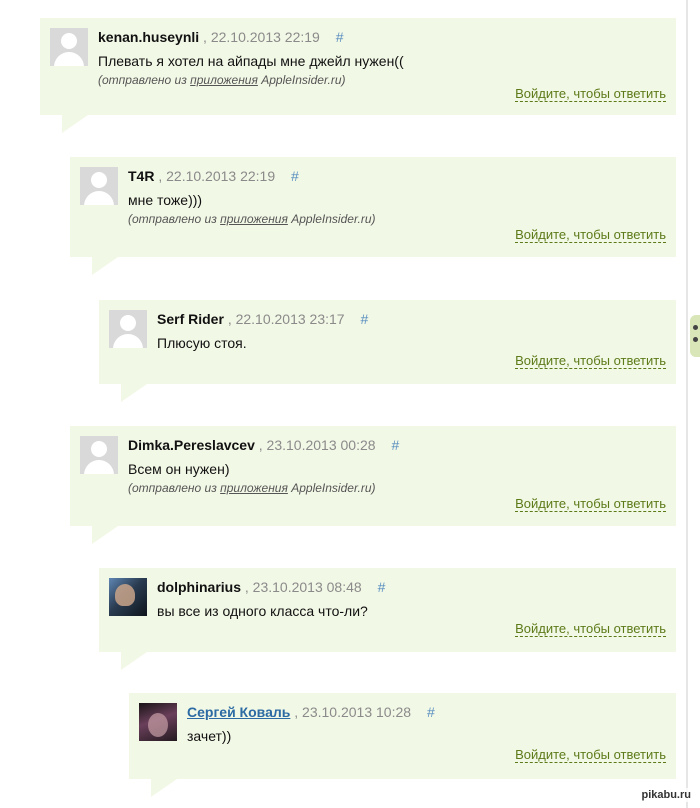 The image size is (700, 808). I want to click on comment-author: T4R, so click(141, 176).